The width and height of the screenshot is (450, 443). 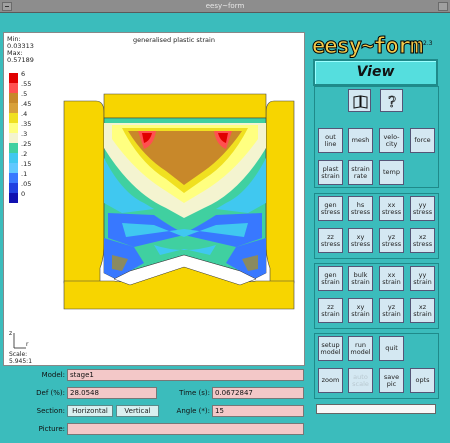 What do you see at coordinates (185, 375) in the screenshot?
I see `model-field: stage1` at bounding box center [185, 375].